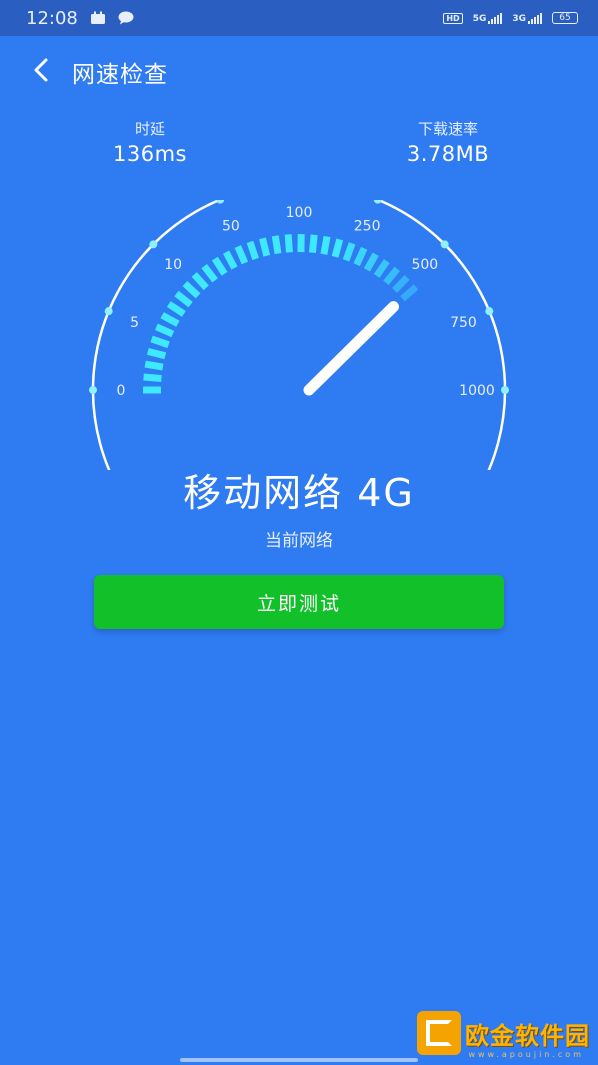 This screenshot has width=598, height=1065. I want to click on back-arrow-icon, so click(42, 70).